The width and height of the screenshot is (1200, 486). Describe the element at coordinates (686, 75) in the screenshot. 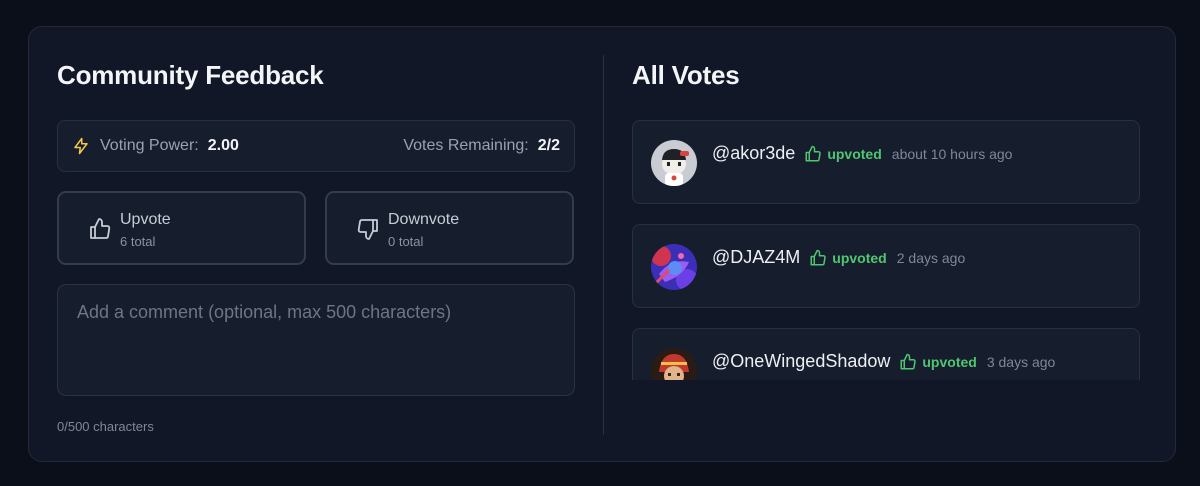

I see `all-votes-title: All Votes` at that location.